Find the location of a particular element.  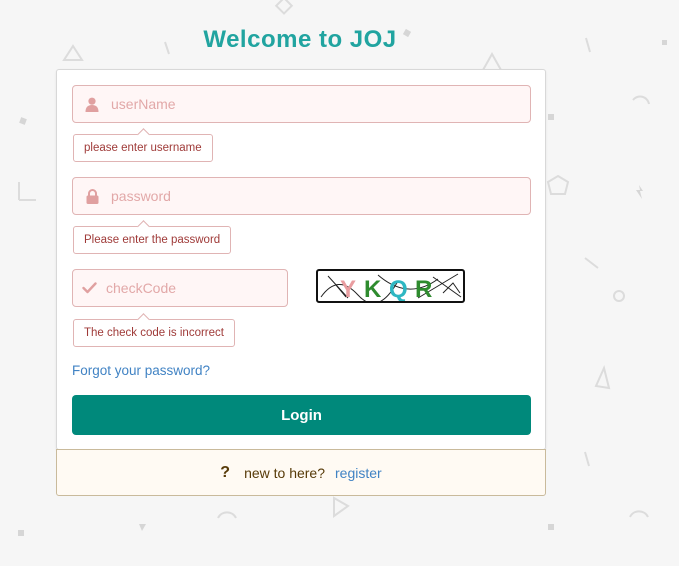

username-error: please enter username is located at coordinates (143, 148).